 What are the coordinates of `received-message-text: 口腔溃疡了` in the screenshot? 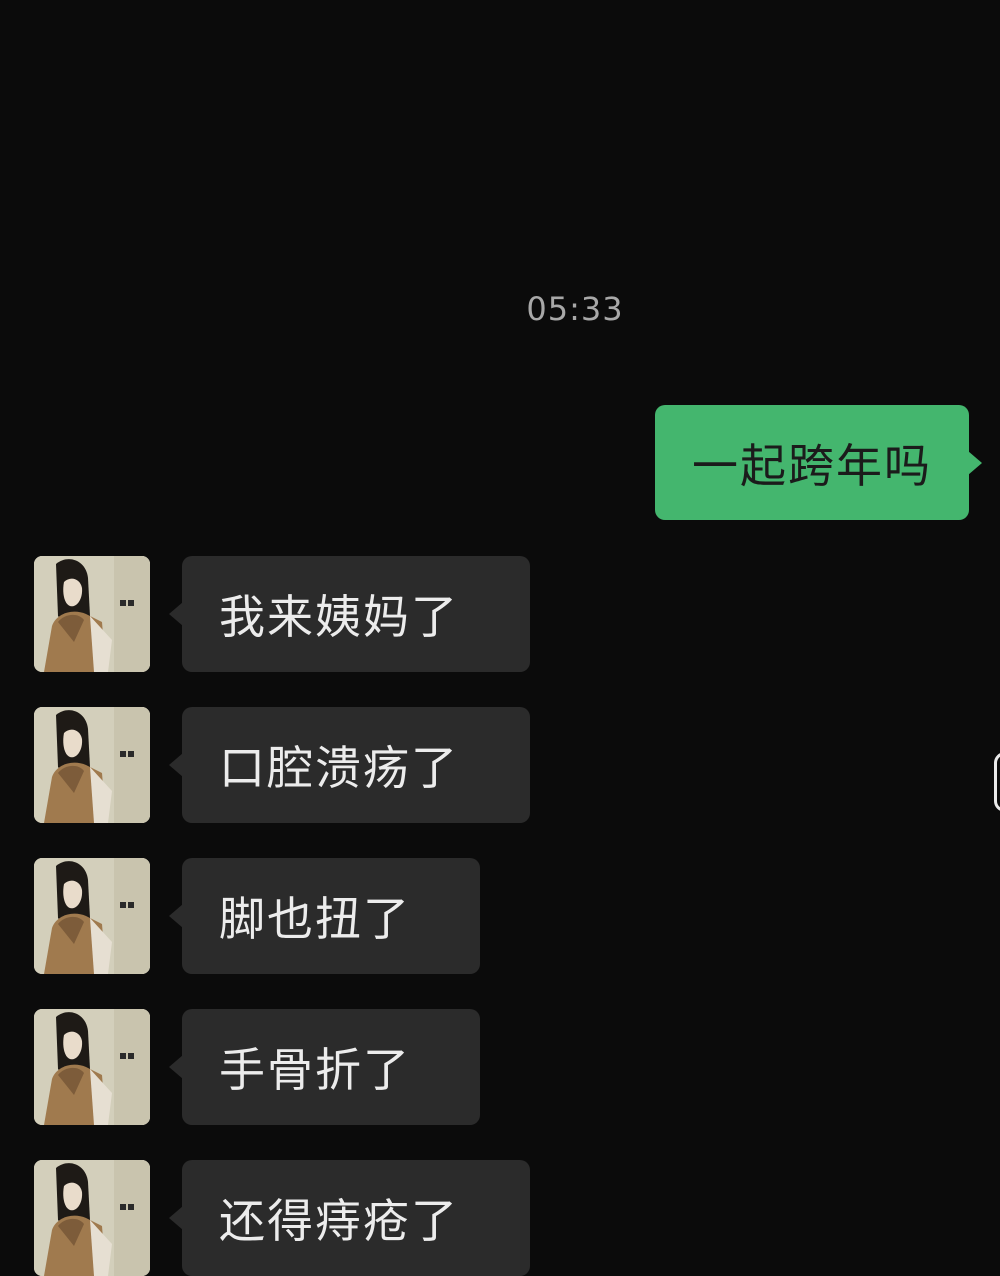 It's located at (339, 768).